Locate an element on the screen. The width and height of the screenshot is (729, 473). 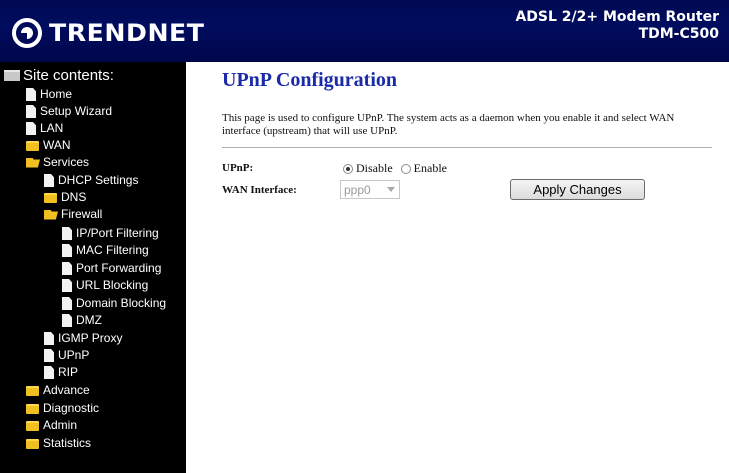
sidebar-item-label: Domain Blocking is located at coordinates (121, 303).